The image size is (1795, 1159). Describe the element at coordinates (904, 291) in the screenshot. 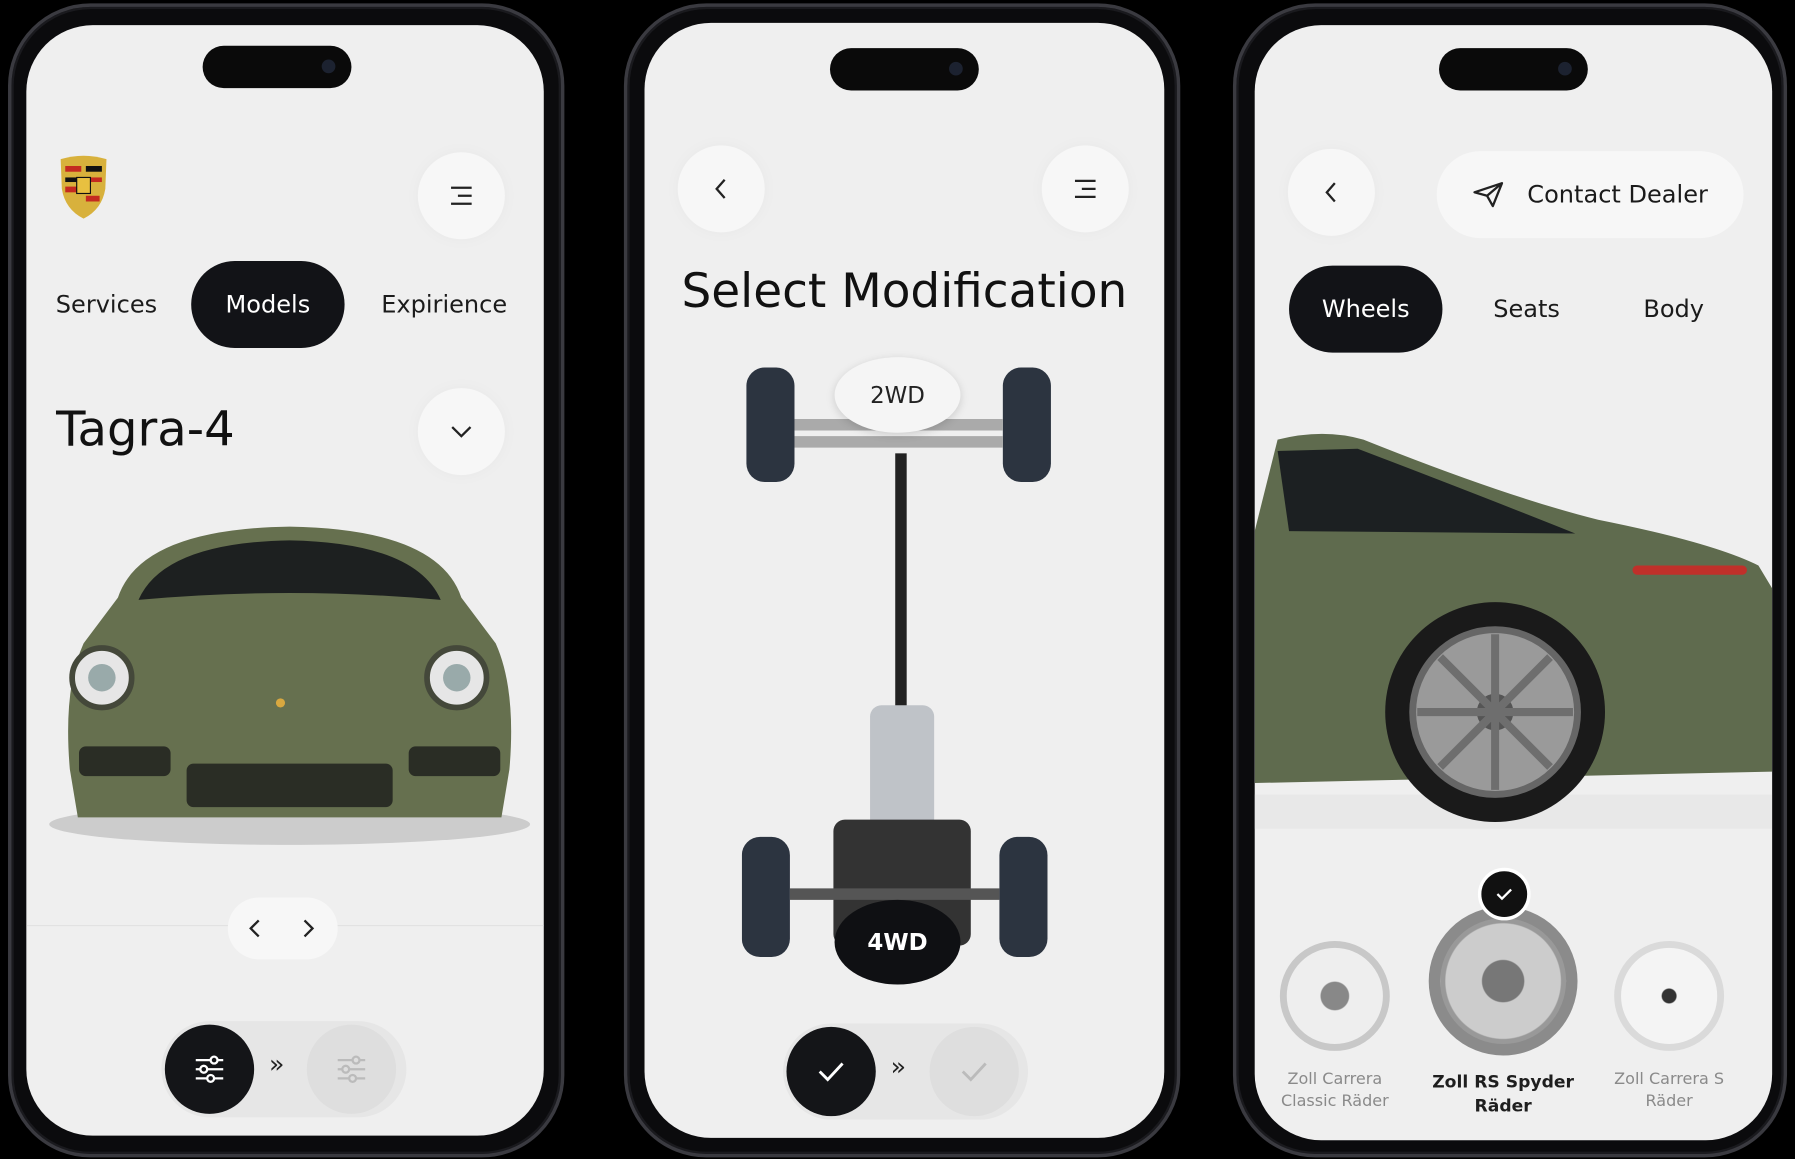

I see `page-title: Select Modification` at that location.